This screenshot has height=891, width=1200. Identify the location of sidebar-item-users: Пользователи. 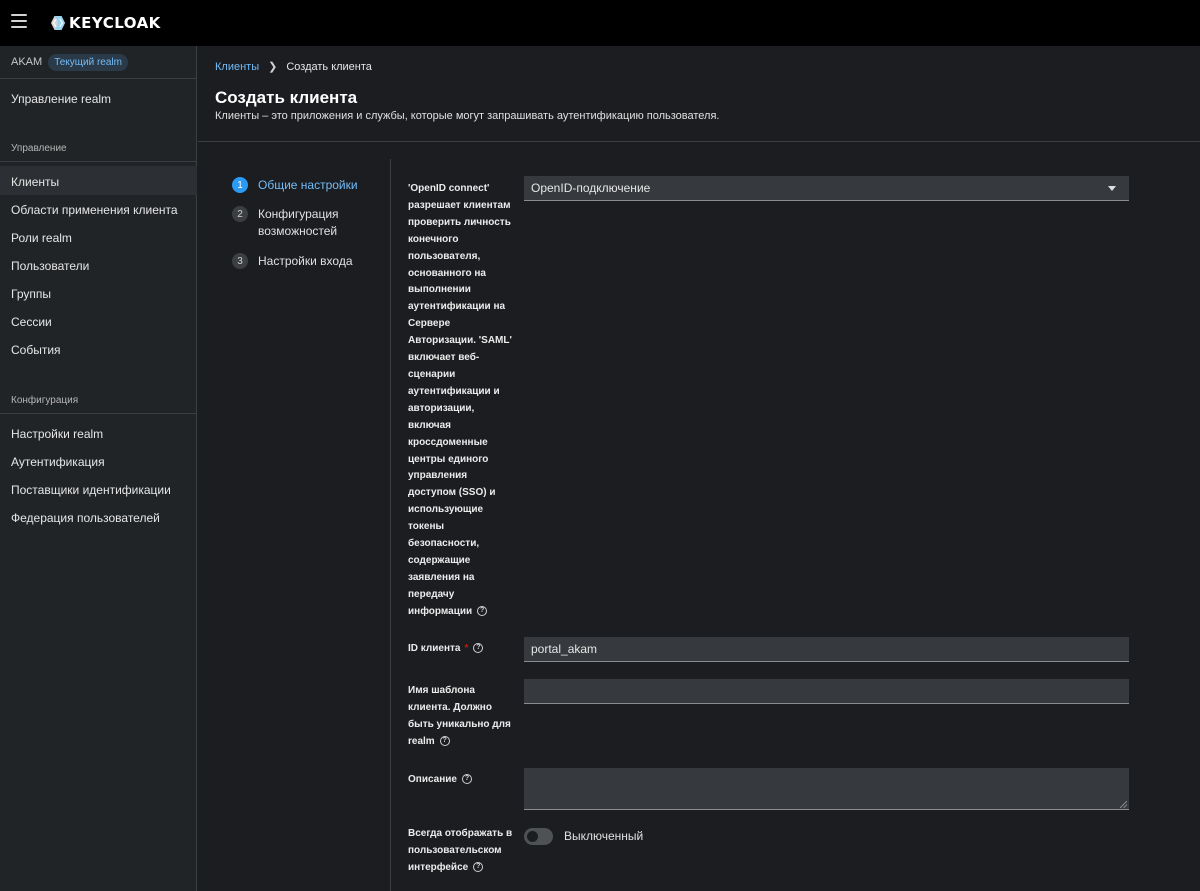
(50, 266).